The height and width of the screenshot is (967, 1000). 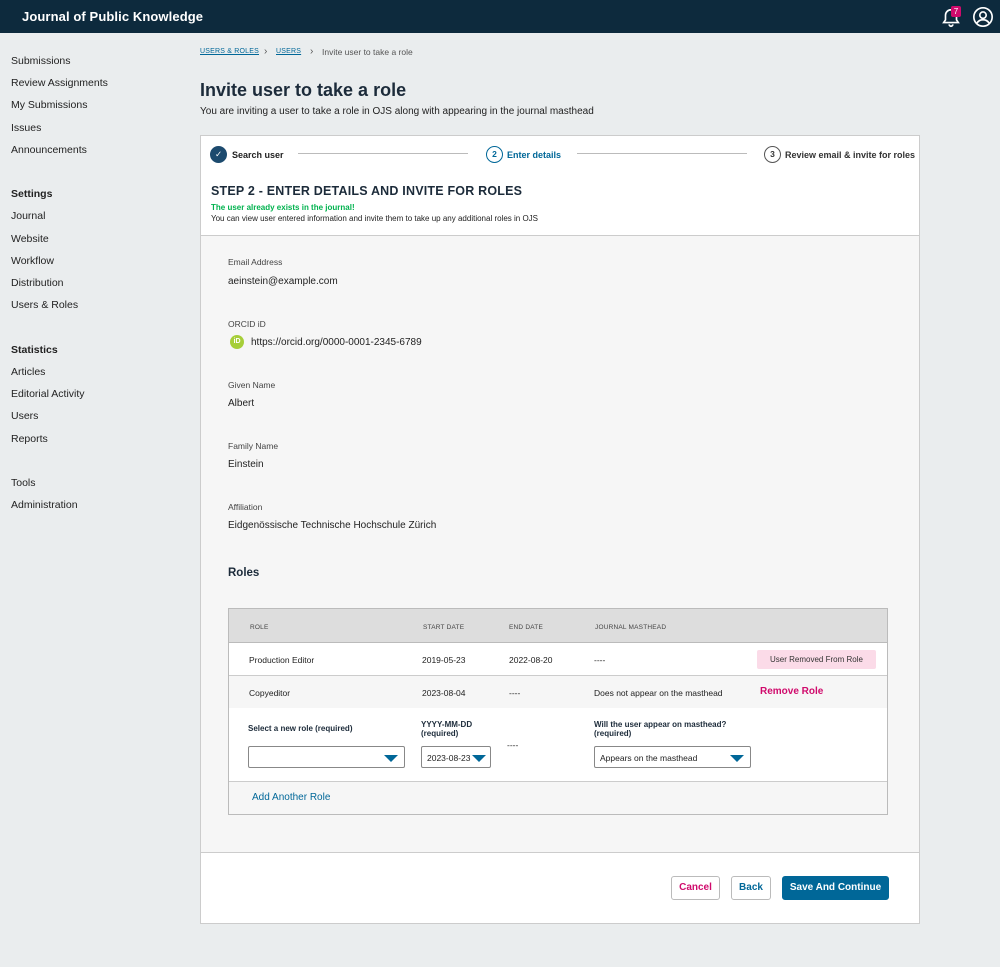 I want to click on masthead-status: Does not appear on the masthead, so click(x=658, y=693).